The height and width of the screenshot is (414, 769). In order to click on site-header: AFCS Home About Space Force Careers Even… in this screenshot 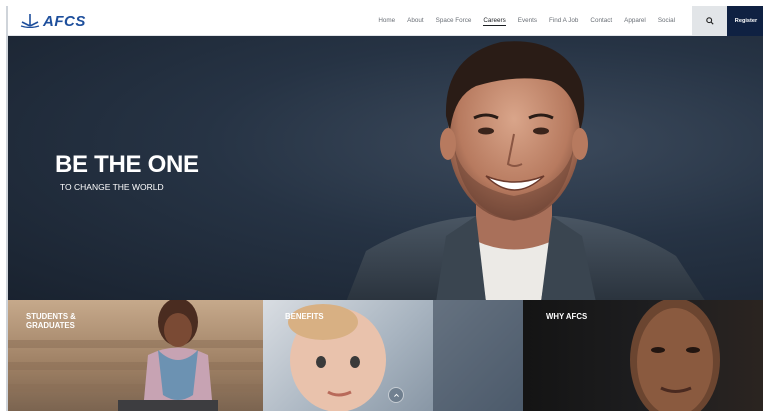, I will do `click(385, 21)`.